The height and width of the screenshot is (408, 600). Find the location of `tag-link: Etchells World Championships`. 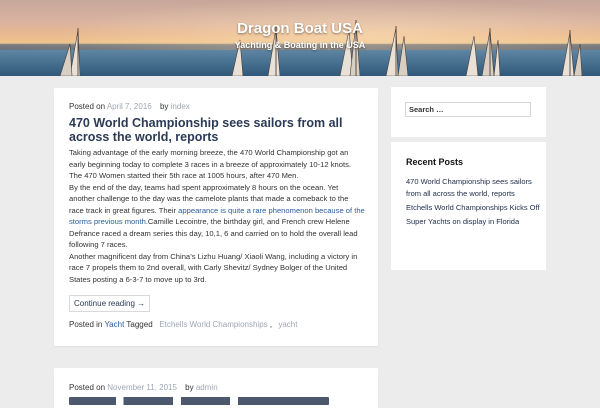

tag-link: Etchells World Championships is located at coordinates (213, 324).